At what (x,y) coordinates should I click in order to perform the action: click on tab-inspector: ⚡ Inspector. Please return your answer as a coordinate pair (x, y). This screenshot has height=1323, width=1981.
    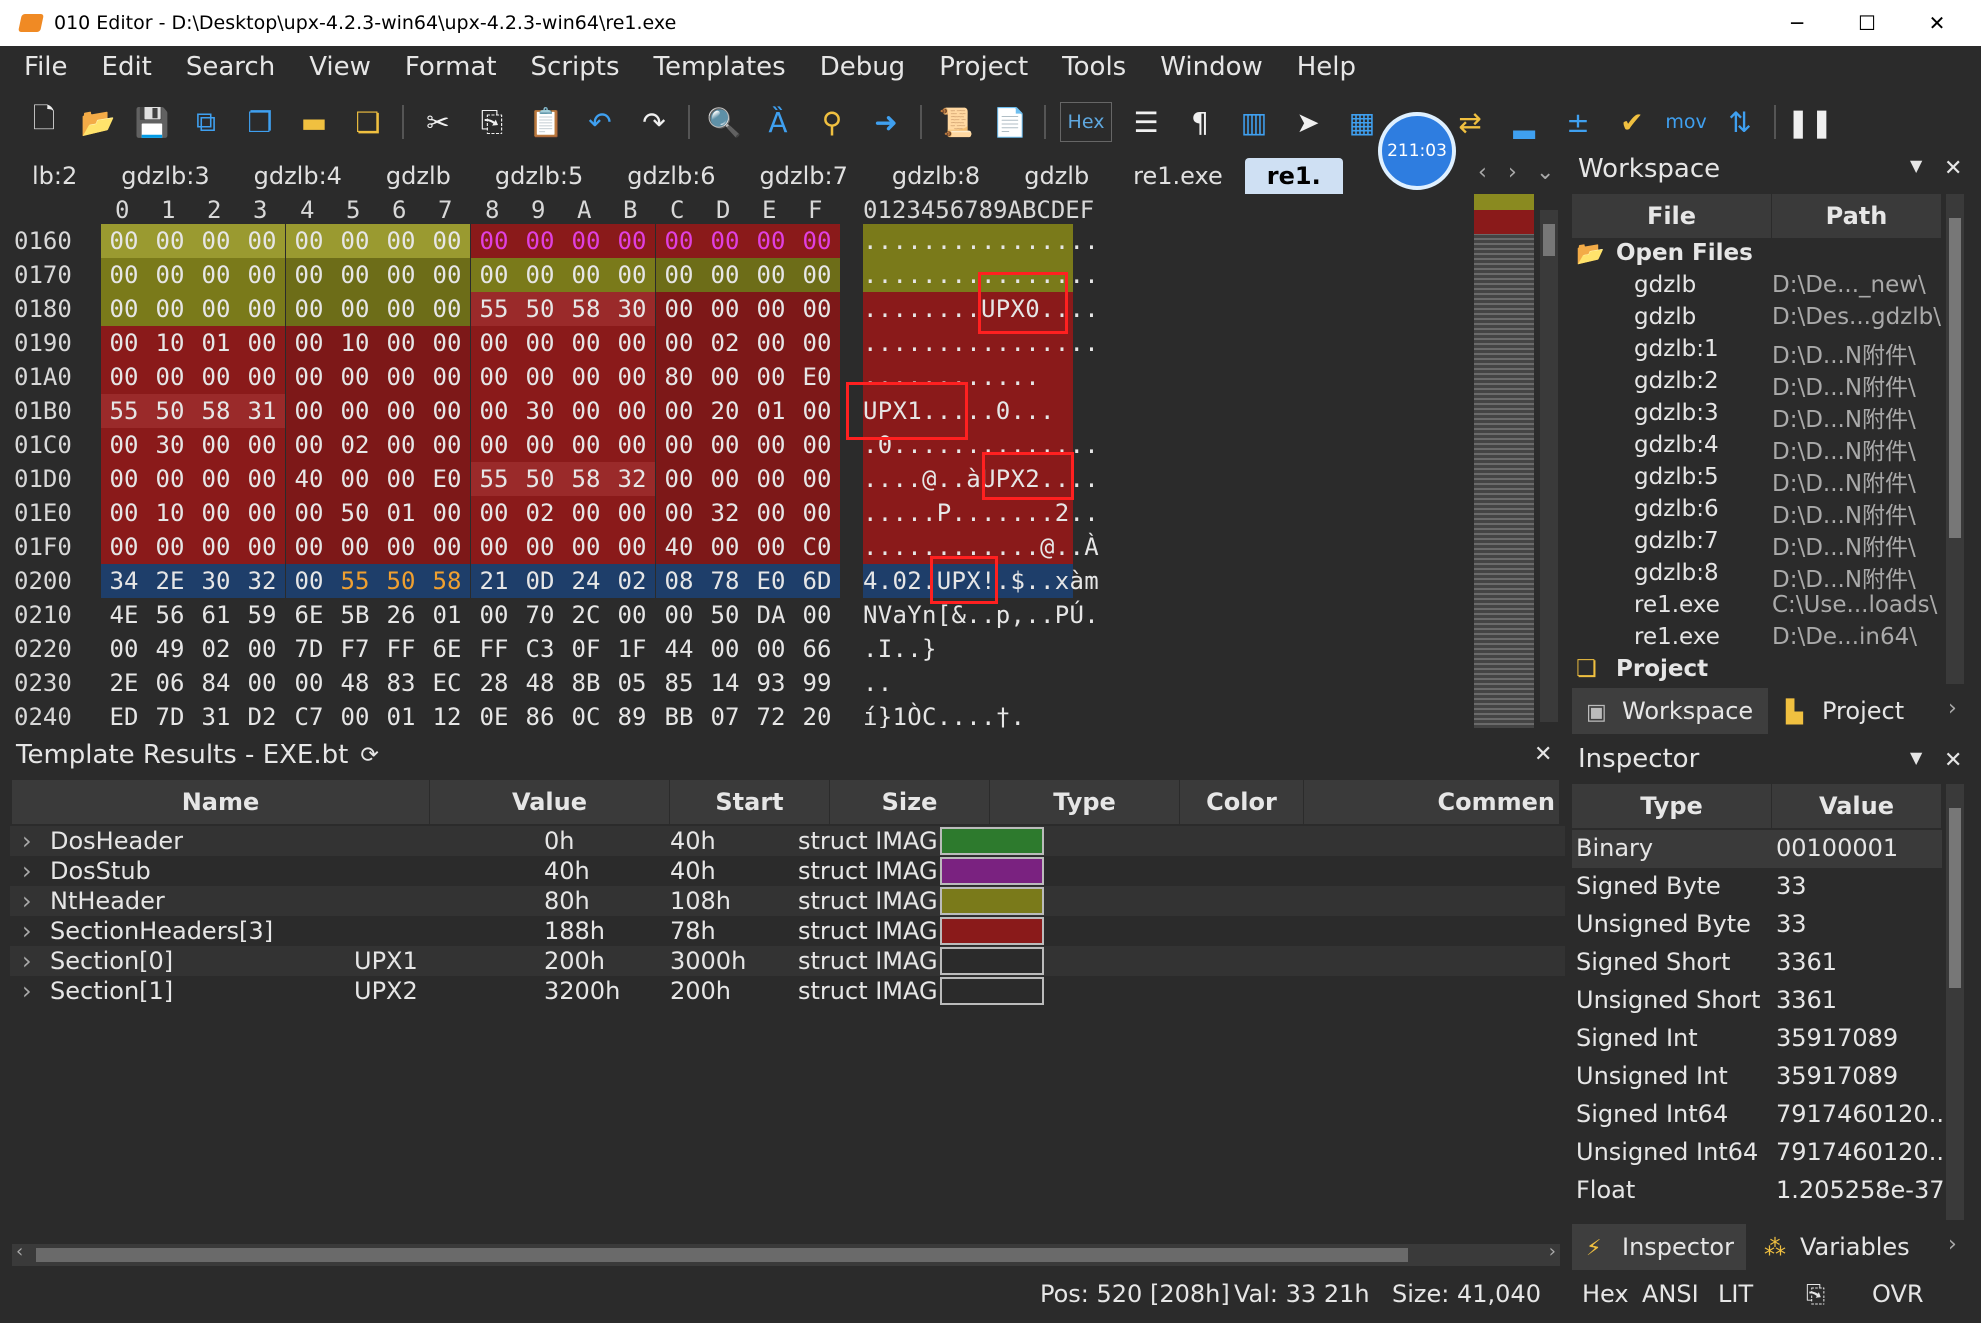
    Looking at the image, I should click on (1659, 1247).